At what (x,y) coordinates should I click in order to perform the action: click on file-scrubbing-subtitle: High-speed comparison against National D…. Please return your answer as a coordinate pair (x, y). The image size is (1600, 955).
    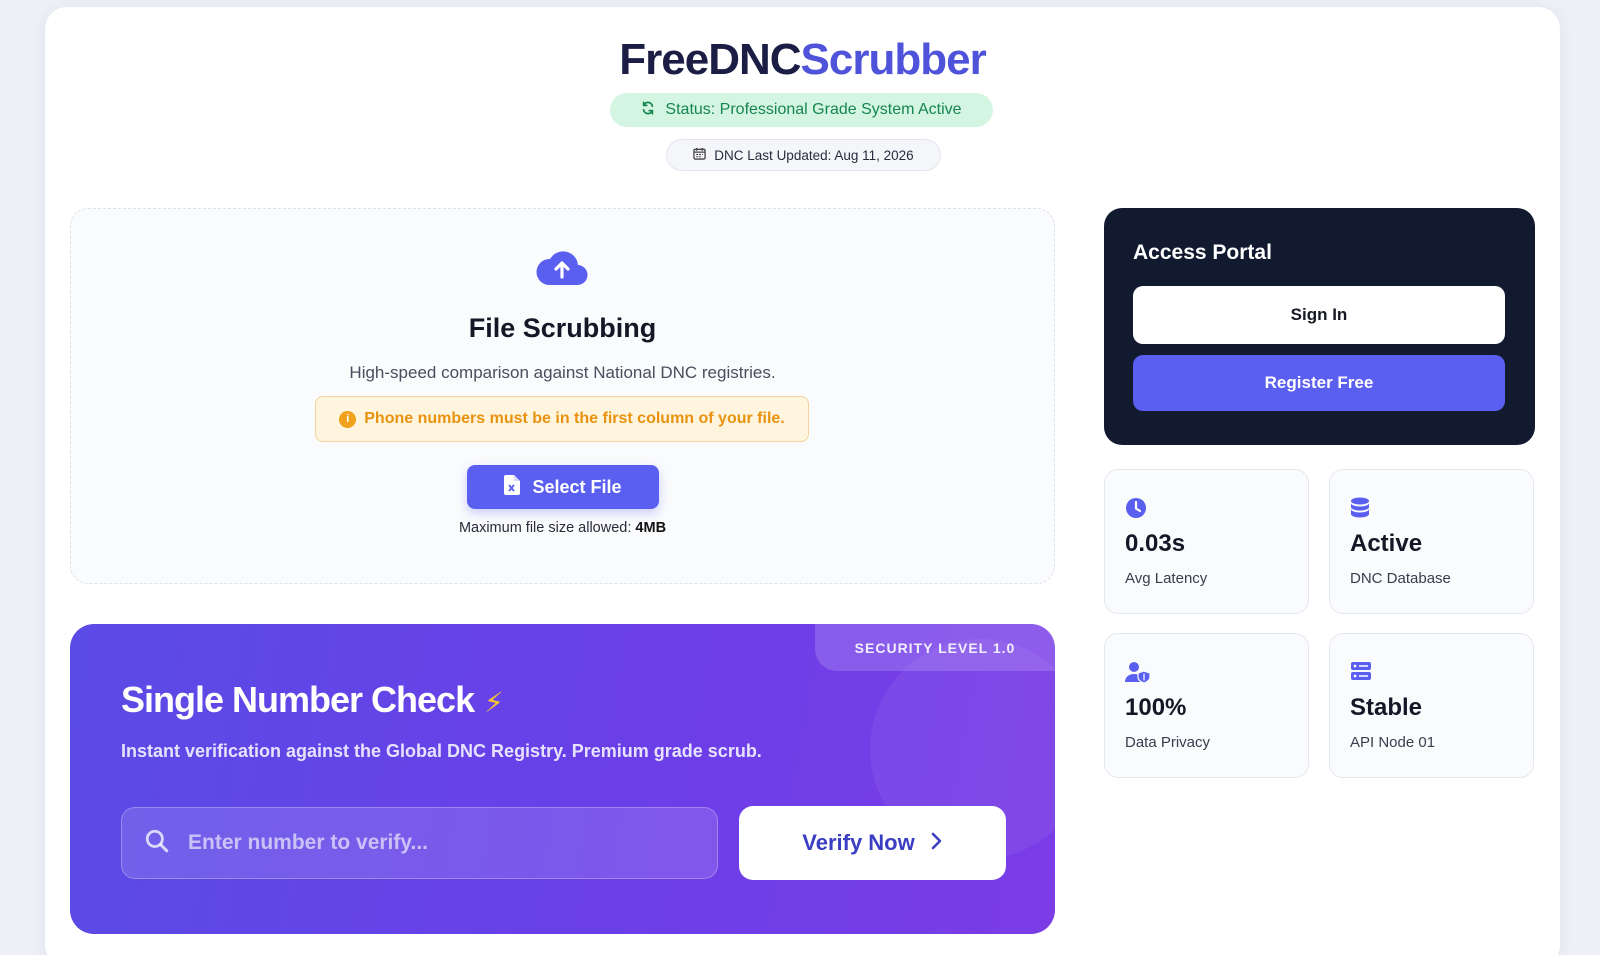
    Looking at the image, I should click on (562, 372).